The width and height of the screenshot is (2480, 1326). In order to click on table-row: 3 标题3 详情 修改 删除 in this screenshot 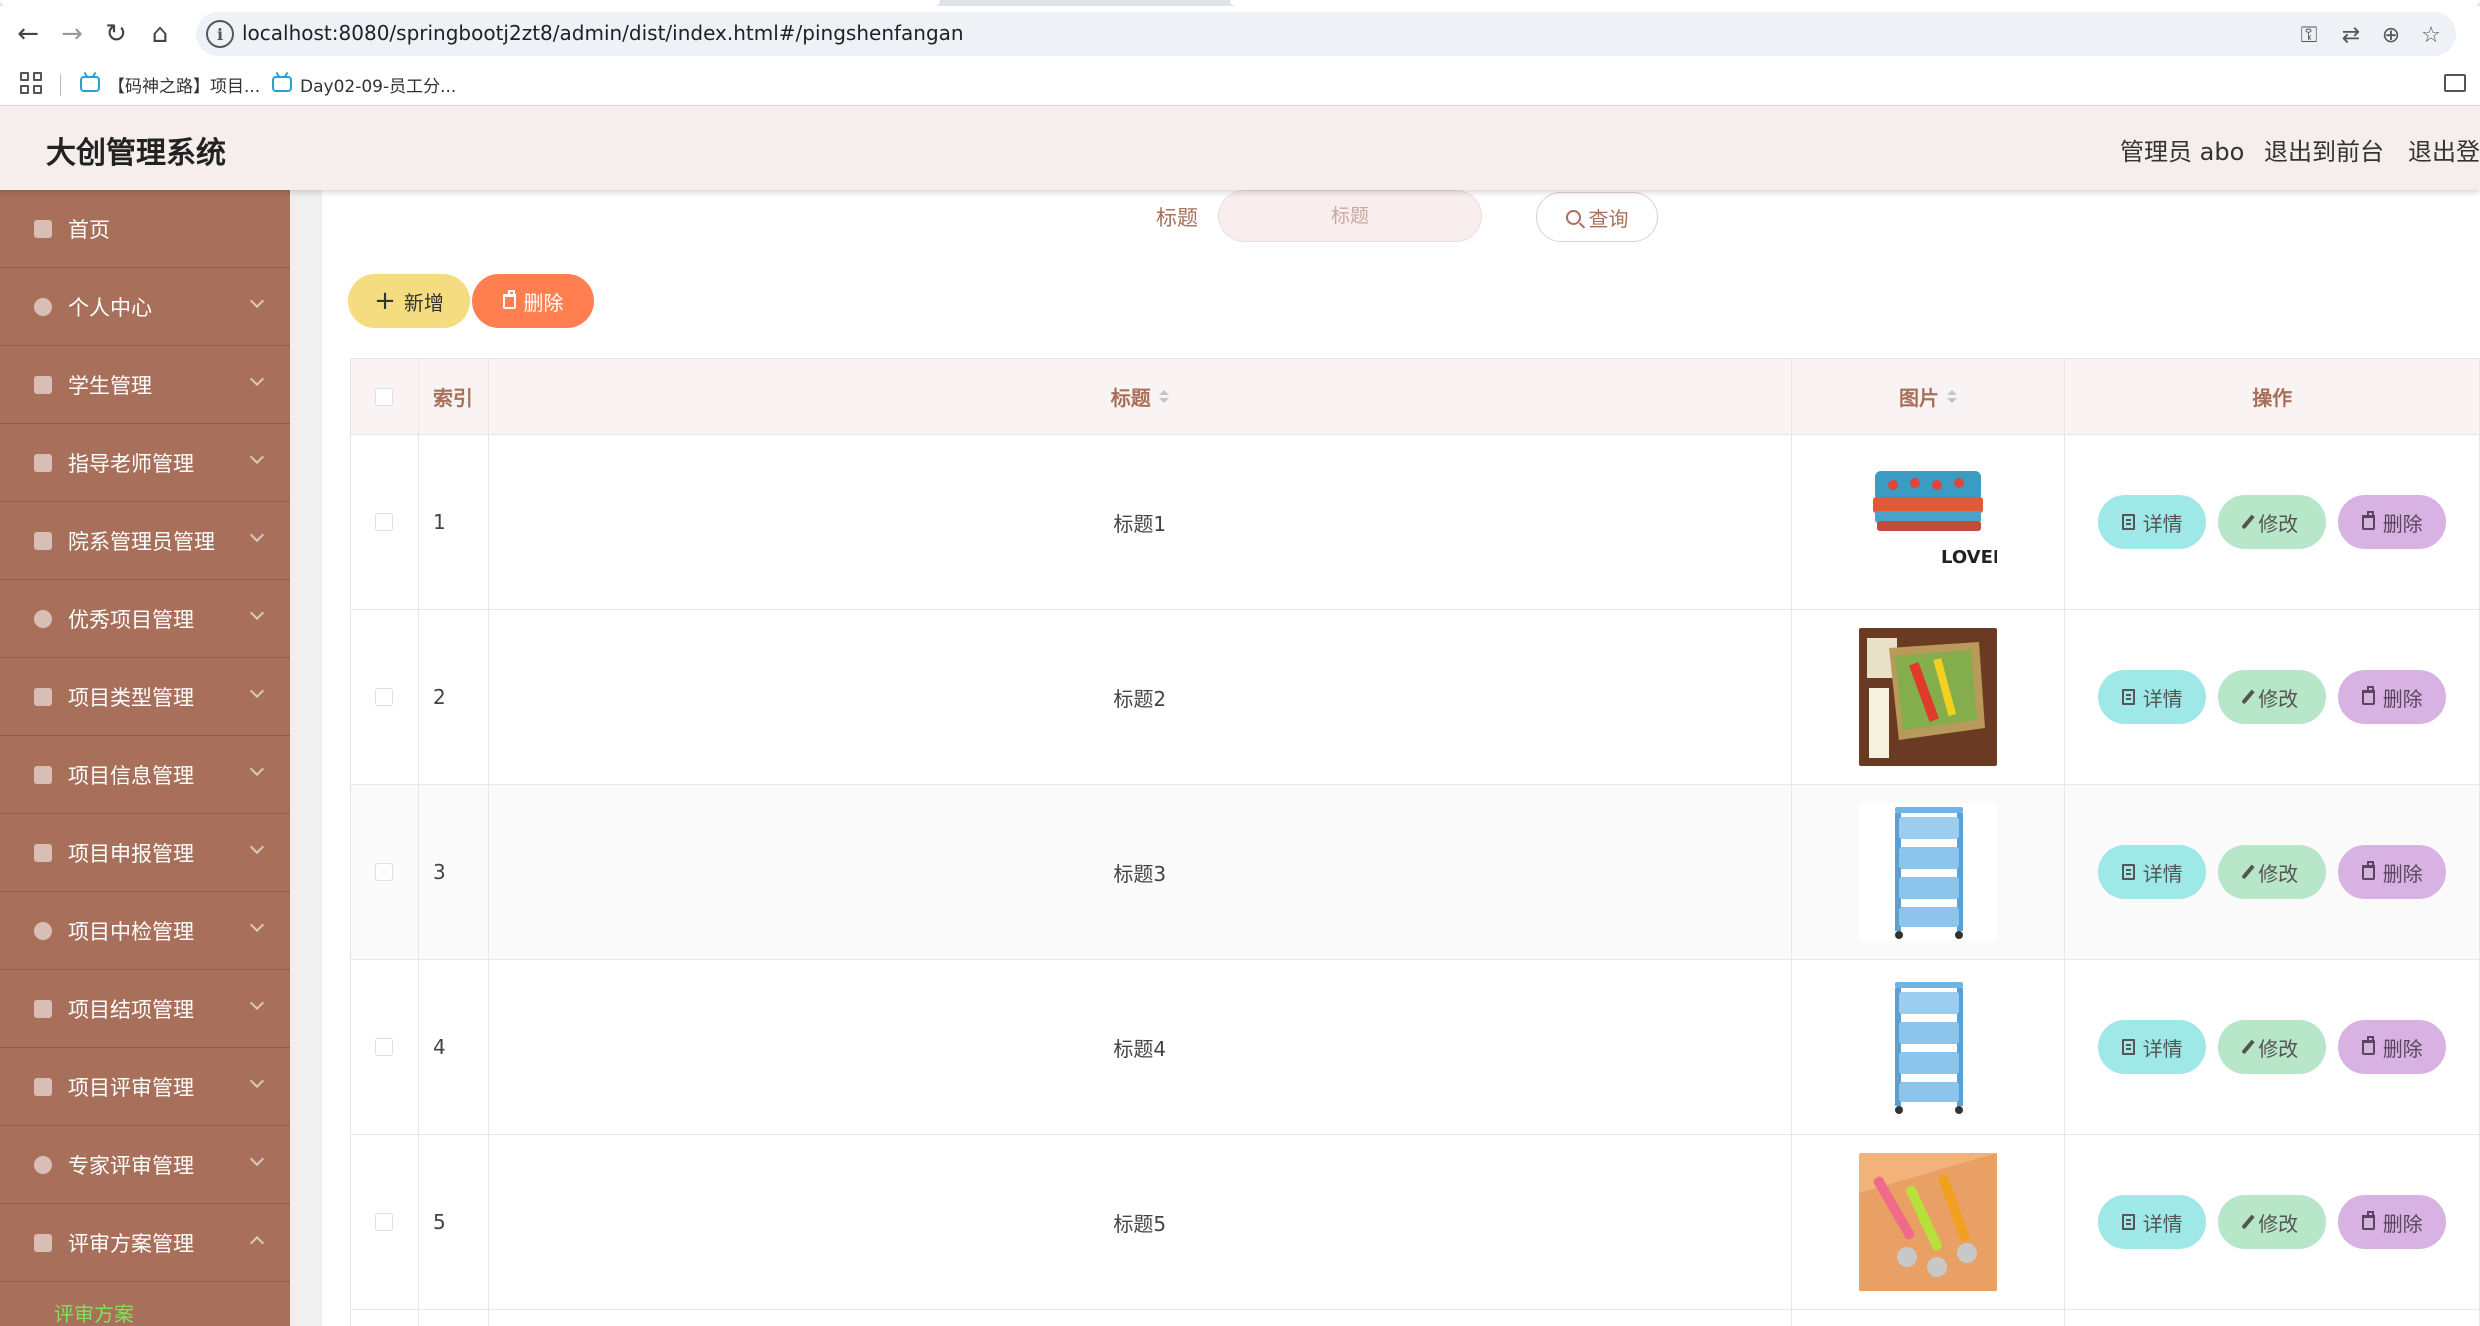, I will do `click(1415, 872)`.